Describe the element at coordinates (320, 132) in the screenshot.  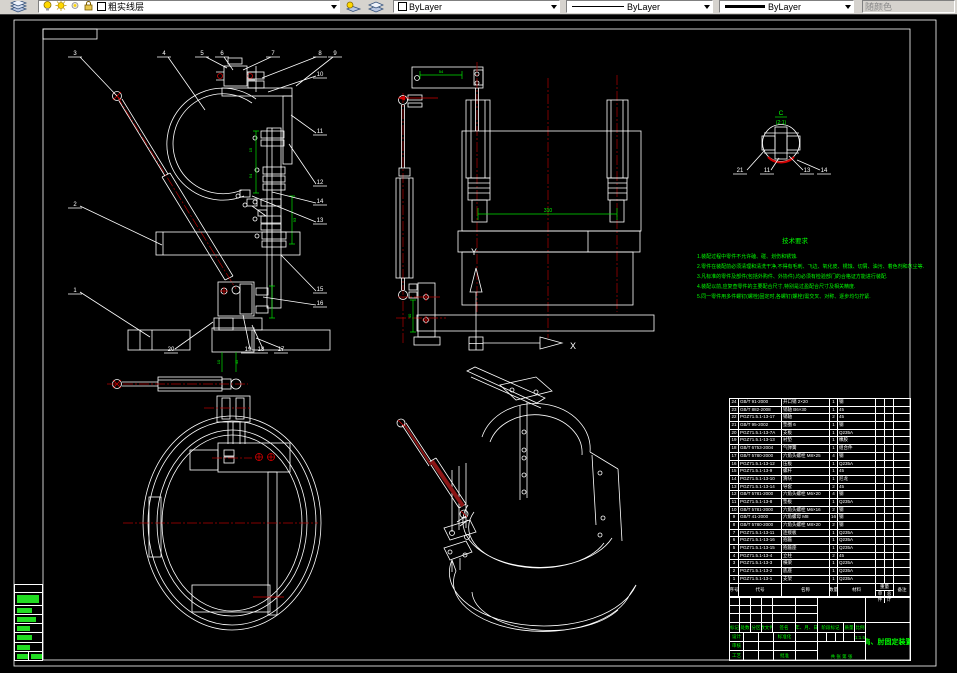
I see `callout-11: 11` at that location.